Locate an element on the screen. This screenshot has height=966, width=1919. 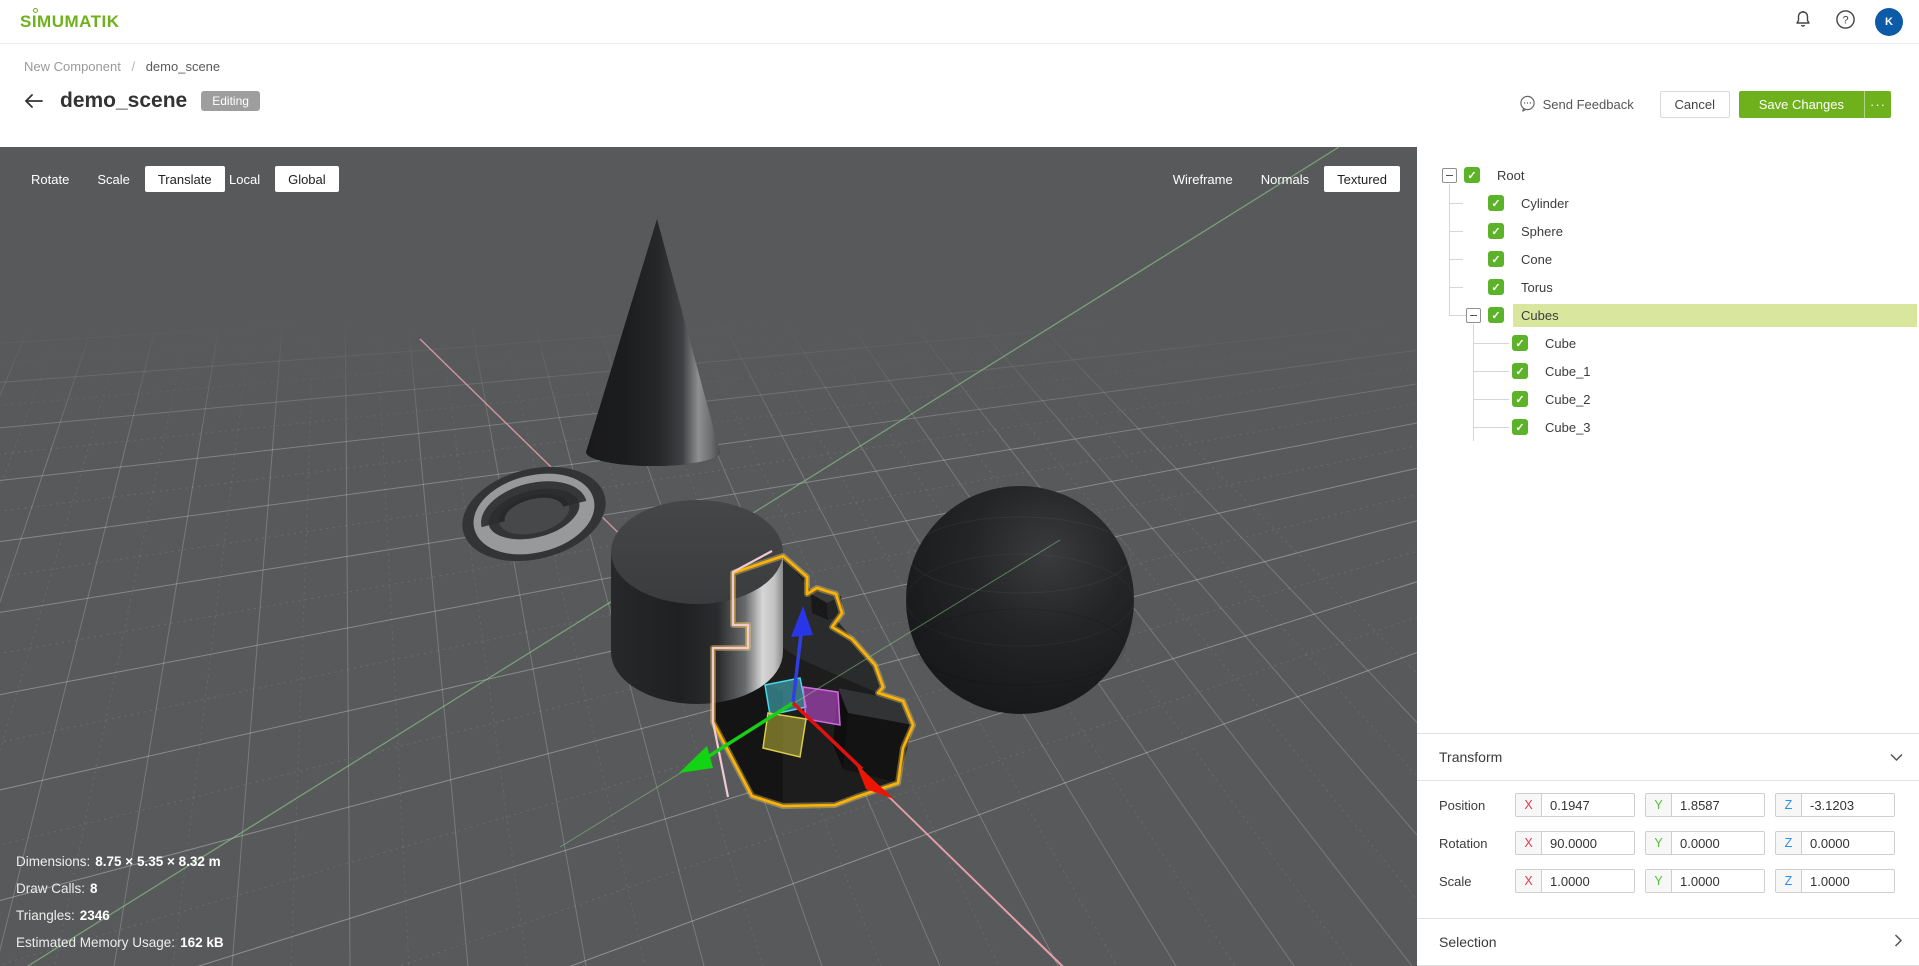
bell-icon is located at coordinates (1803, 21).